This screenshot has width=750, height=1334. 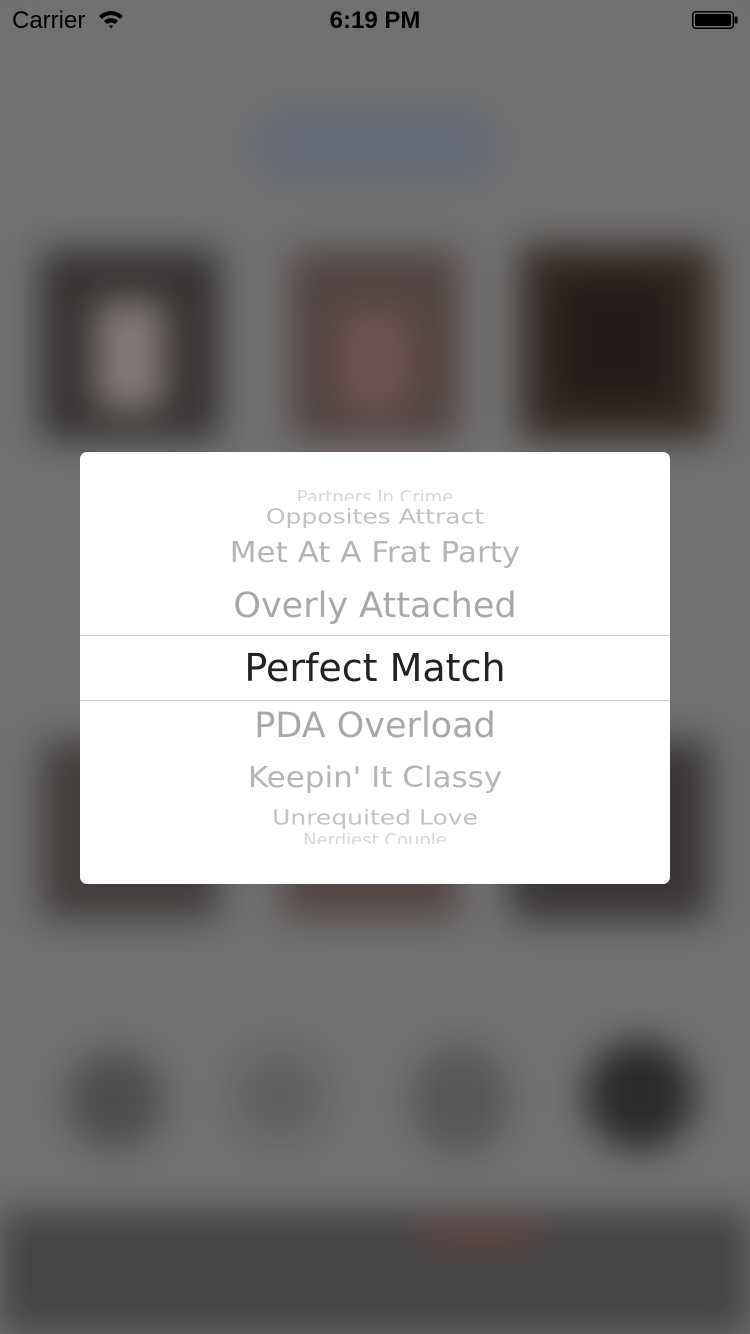 I want to click on status-bar: Carrier 6:19 PM, so click(x=375, y=20).